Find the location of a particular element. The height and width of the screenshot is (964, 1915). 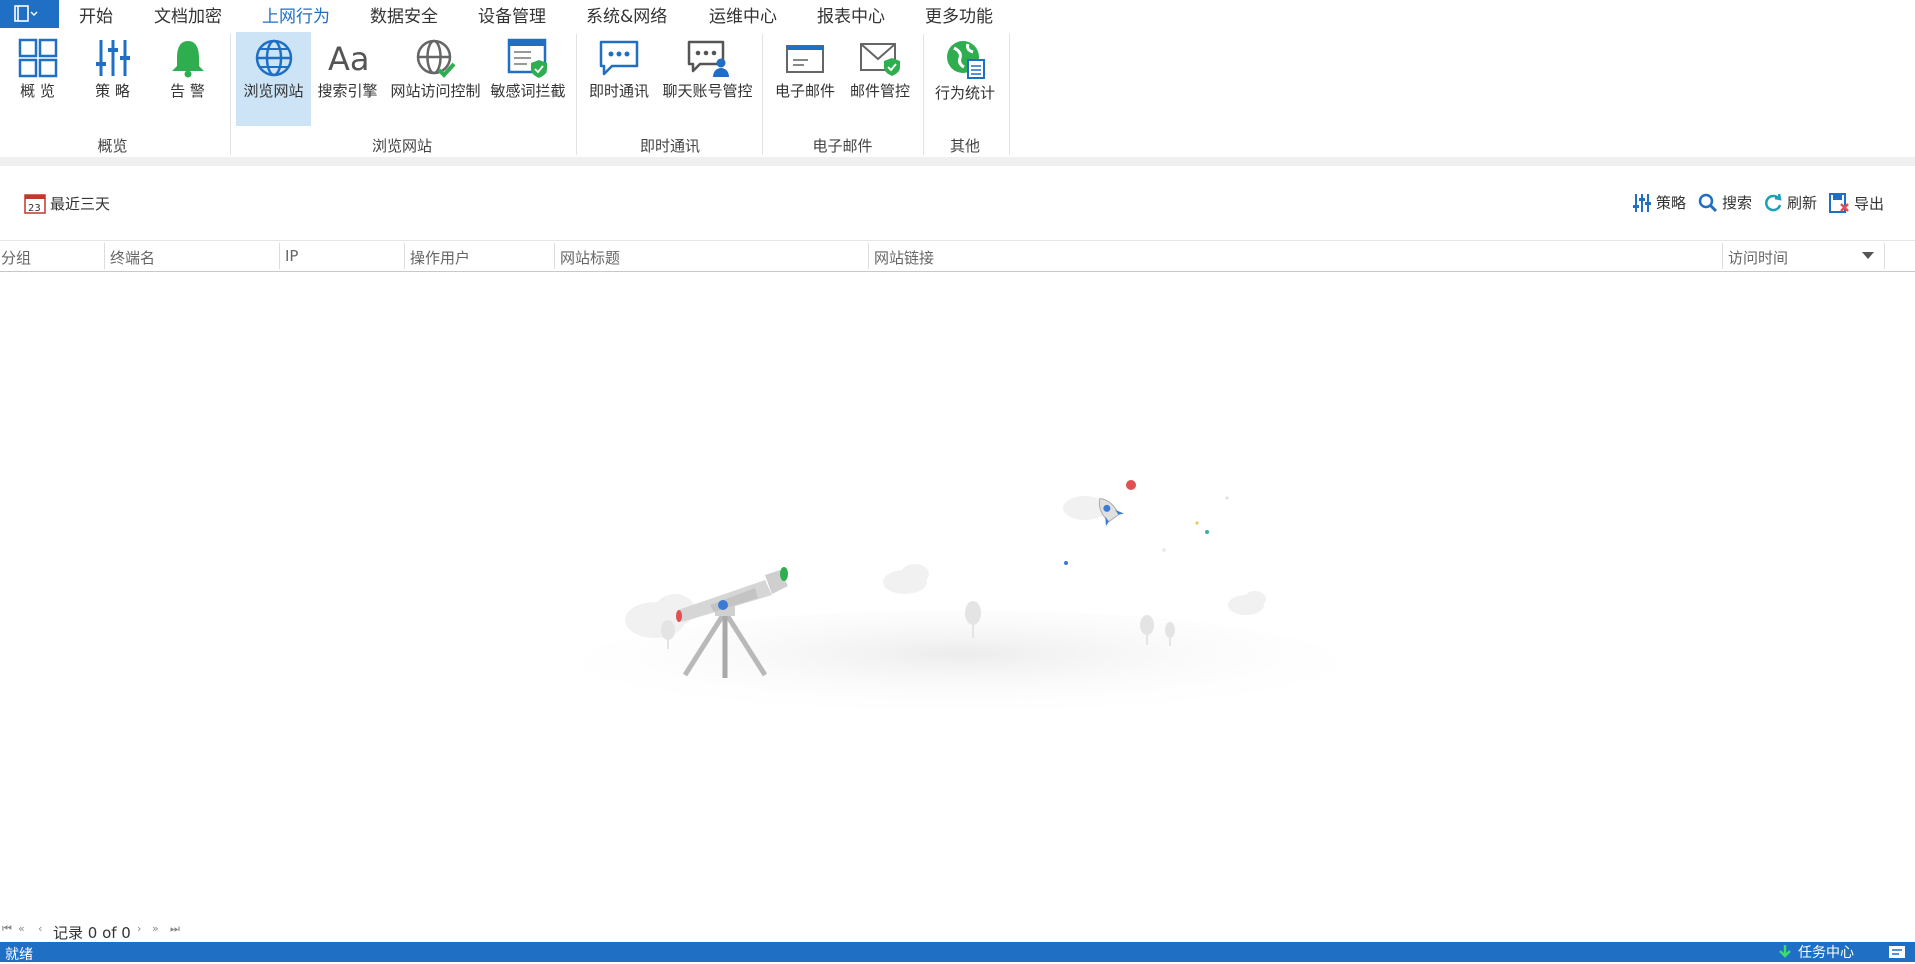

ribbon-alert-button: 告 警 is located at coordinates (187, 79).